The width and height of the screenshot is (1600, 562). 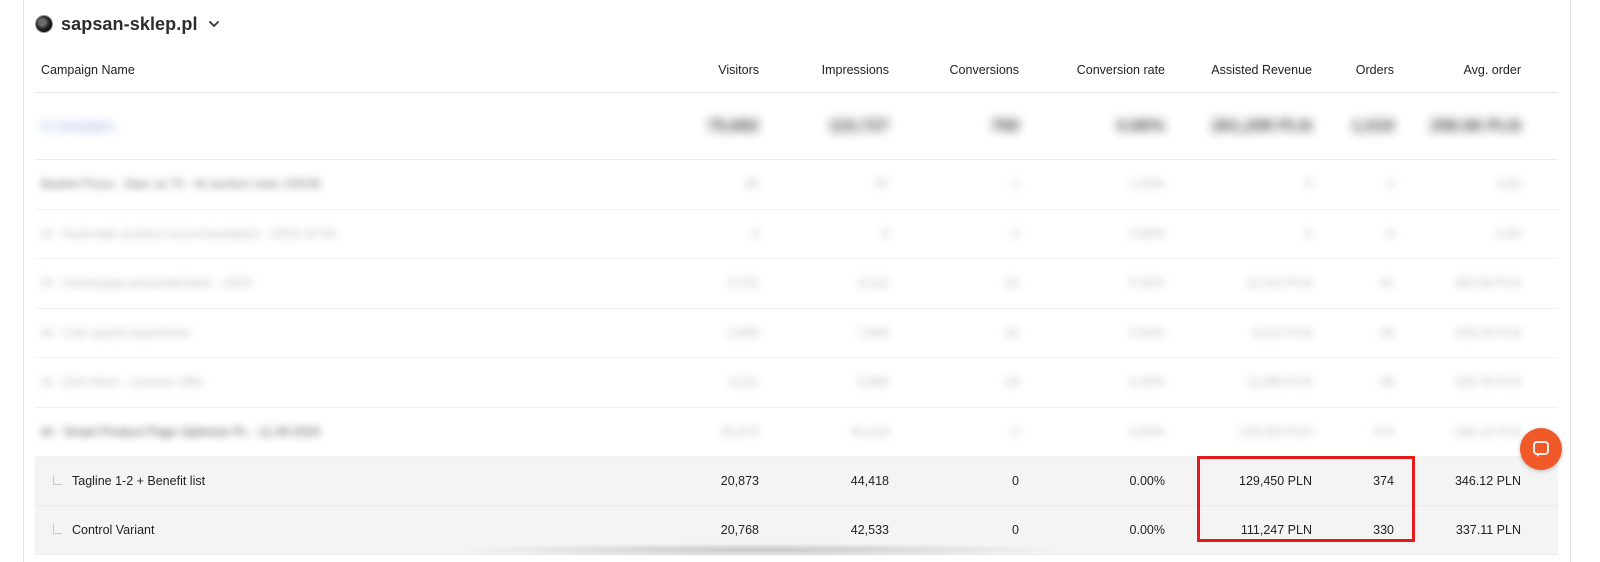 What do you see at coordinates (1488, 530) in the screenshot?
I see `avg-order-value: 337.11 PLN` at bounding box center [1488, 530].